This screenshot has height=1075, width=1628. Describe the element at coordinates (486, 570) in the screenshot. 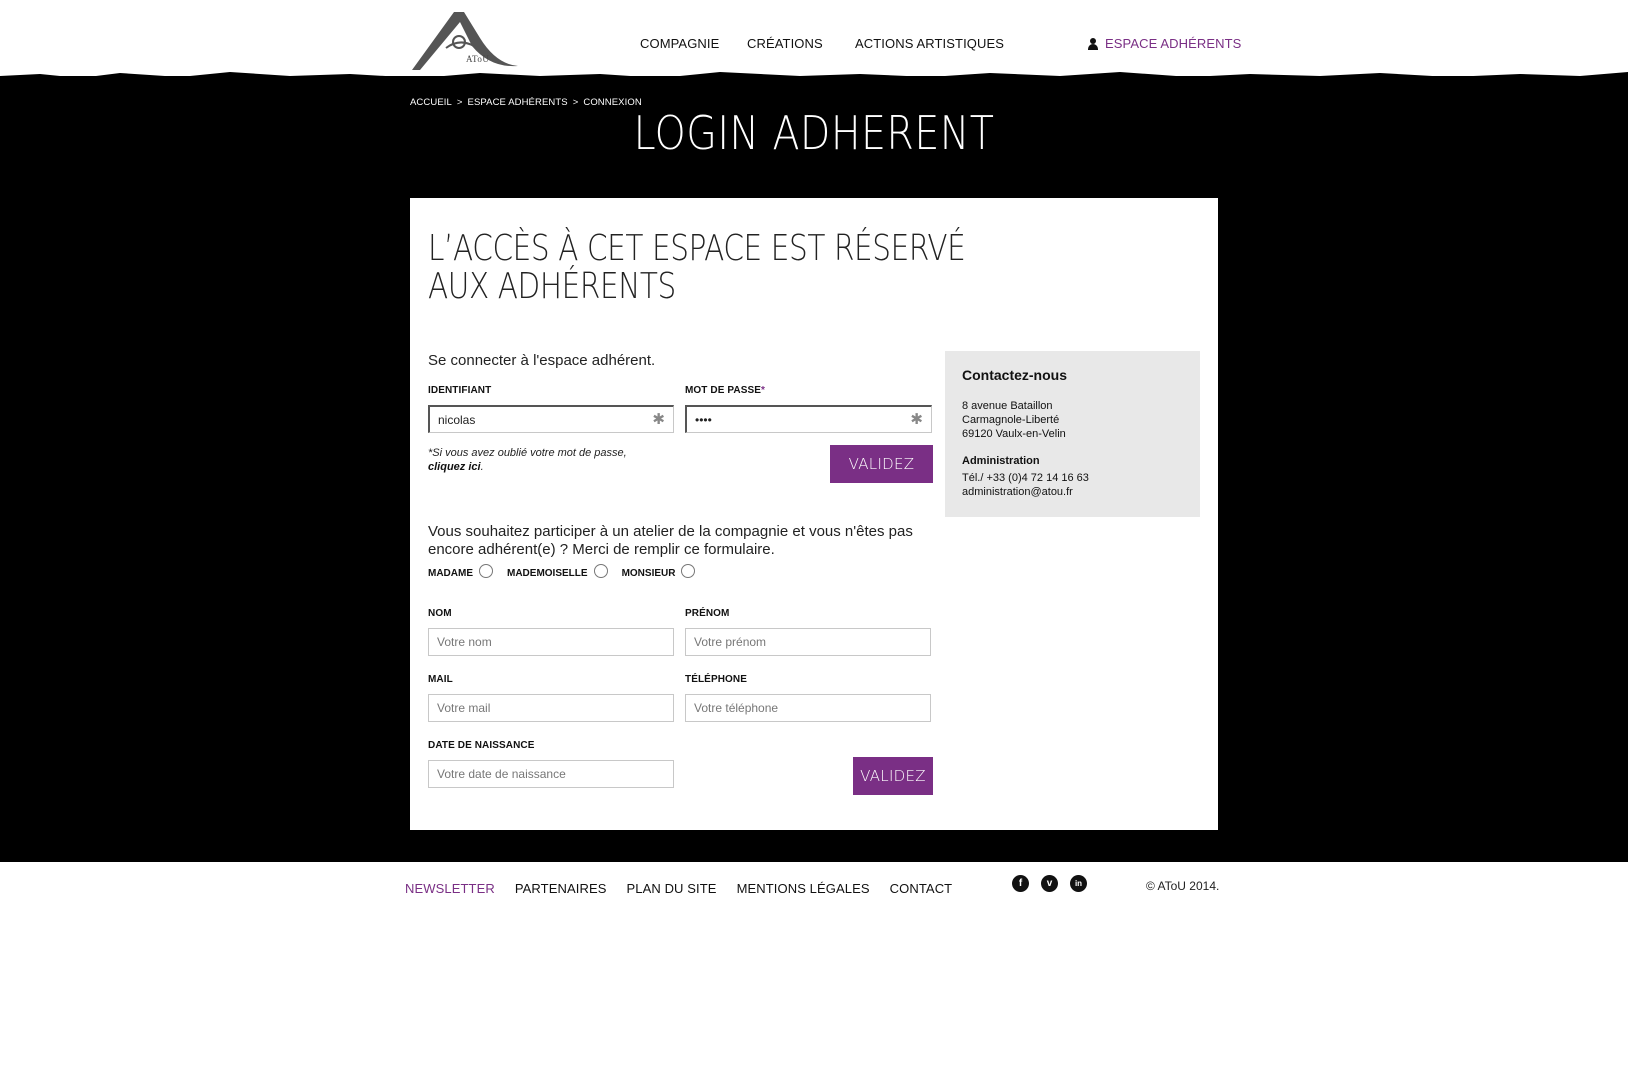

I see `radio-madame` at that location.